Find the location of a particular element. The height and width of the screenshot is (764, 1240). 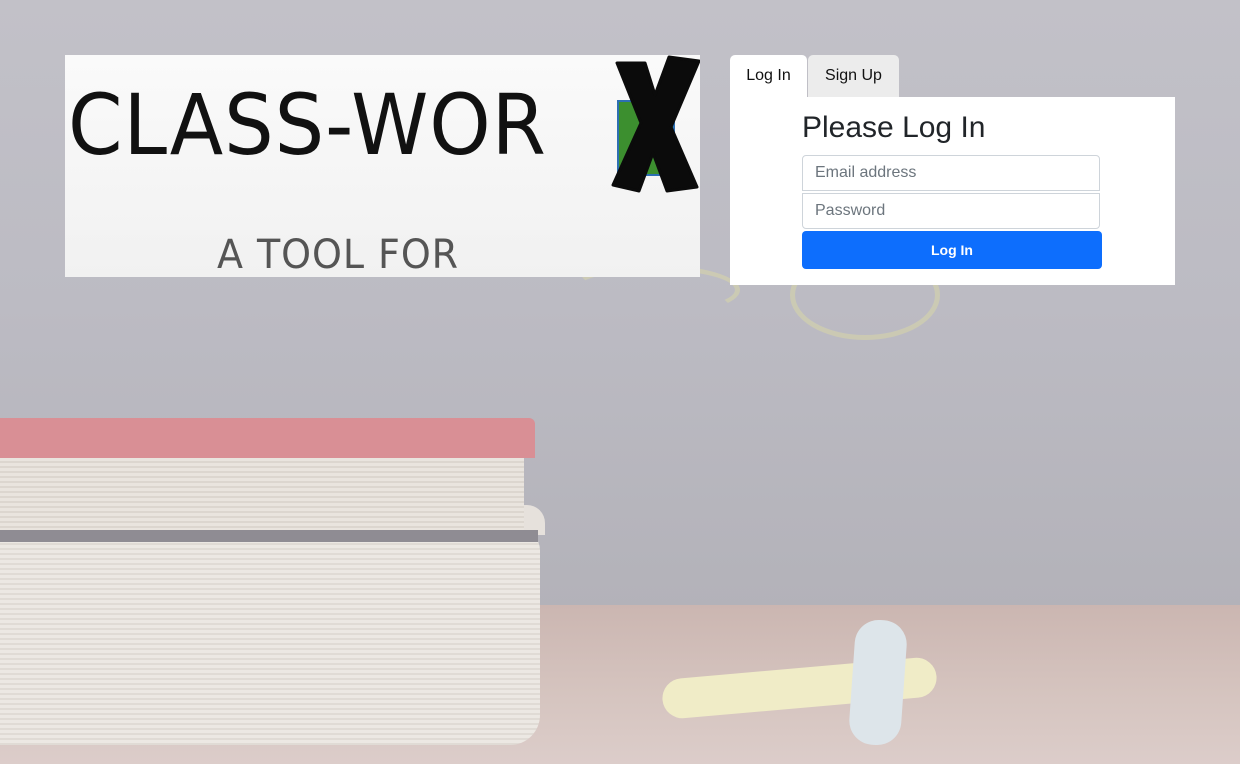

classworx-logo: CLASS-WOR A TOOL FOR TEACHERS is located at coordinates (382, 166).